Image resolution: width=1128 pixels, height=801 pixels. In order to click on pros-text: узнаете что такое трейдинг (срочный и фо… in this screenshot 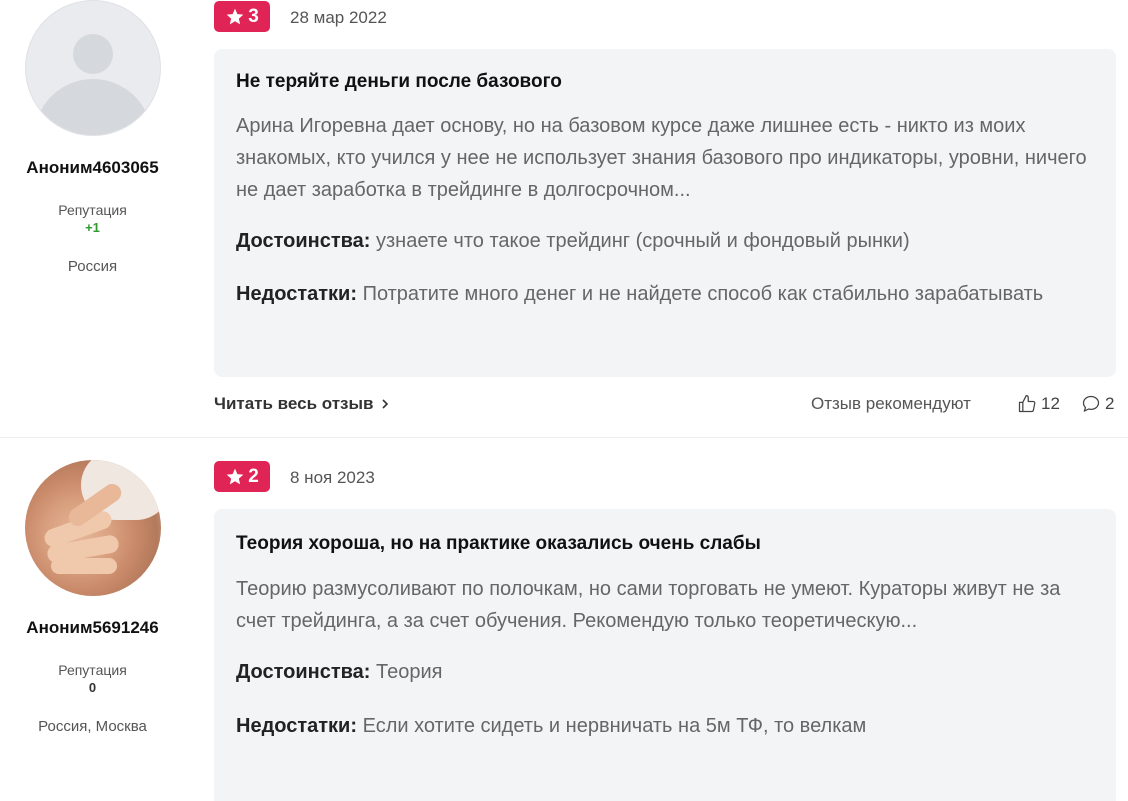, I will do `click(643, 241)`.